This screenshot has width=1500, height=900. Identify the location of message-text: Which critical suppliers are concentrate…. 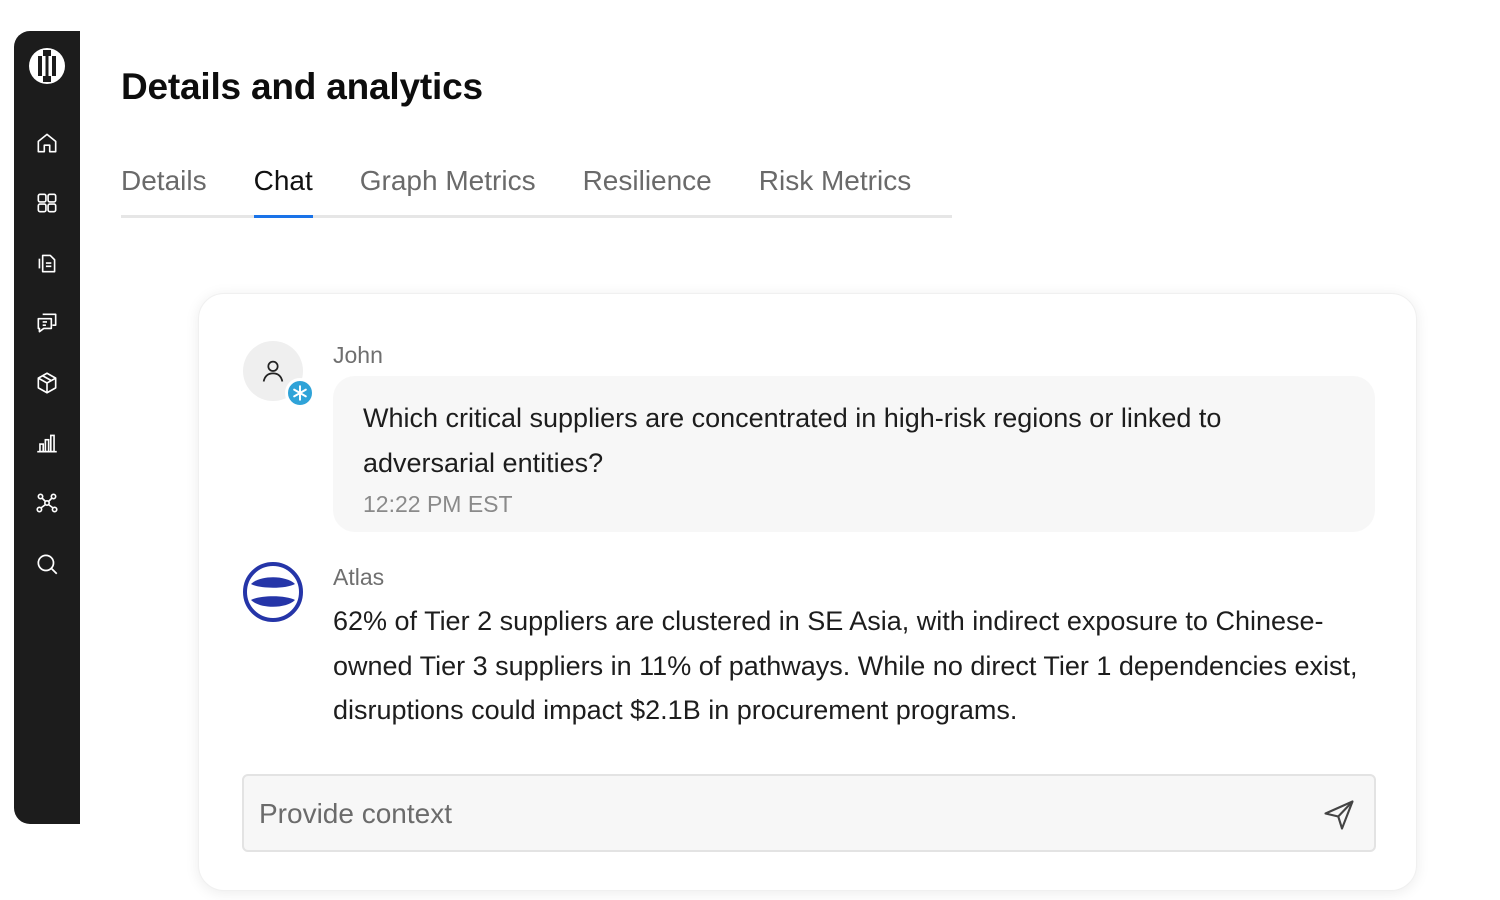
(792, 440).